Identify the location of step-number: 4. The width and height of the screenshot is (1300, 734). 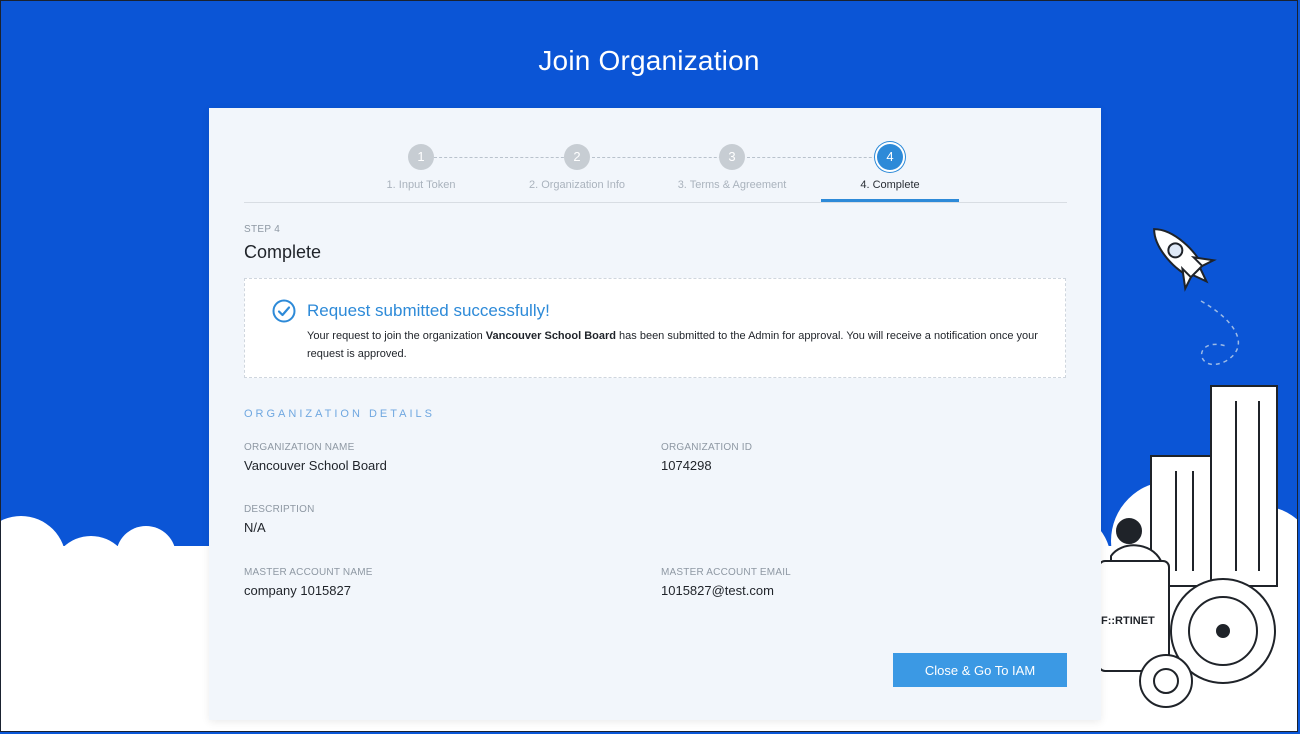
(890, 157).